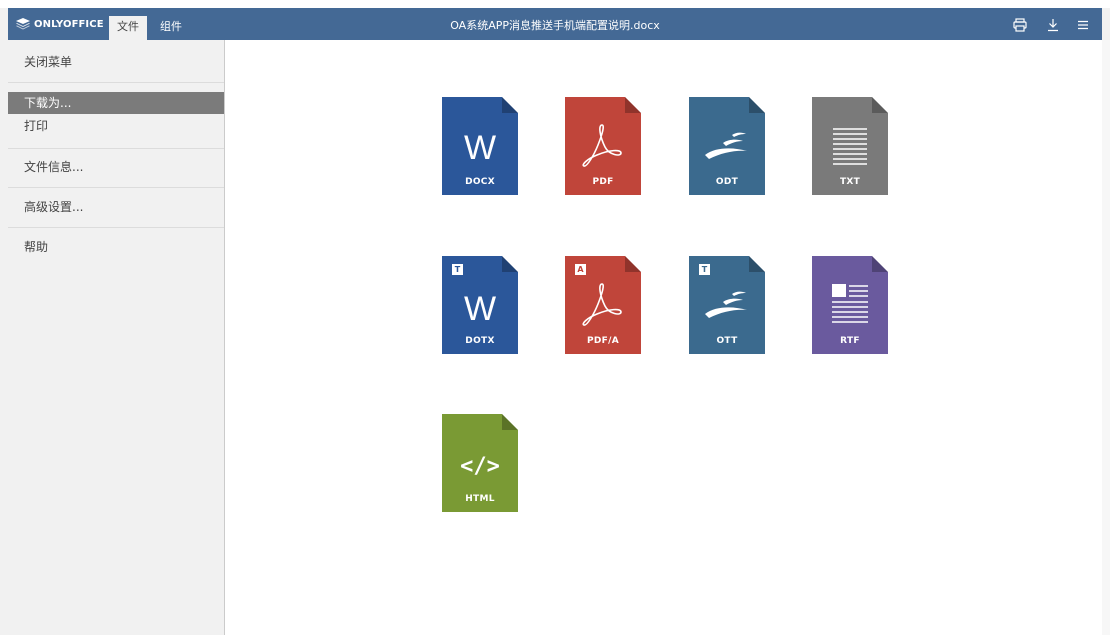 The width and height of the screenshot is (1110, 635). I want to click on document-title: OA系统APP消息推送手机端配置说明.docx, so click(555, 25).